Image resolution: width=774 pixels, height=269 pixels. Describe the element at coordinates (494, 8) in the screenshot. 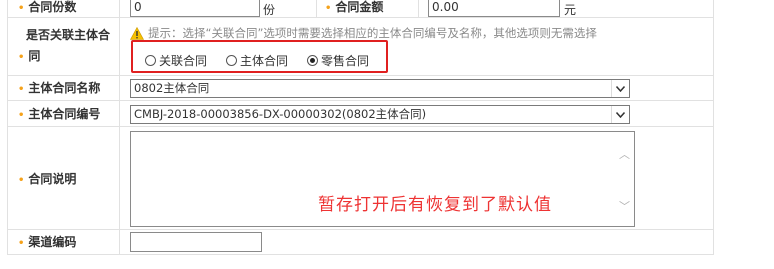

I see `contract-amount-input: 0.00` at that location.